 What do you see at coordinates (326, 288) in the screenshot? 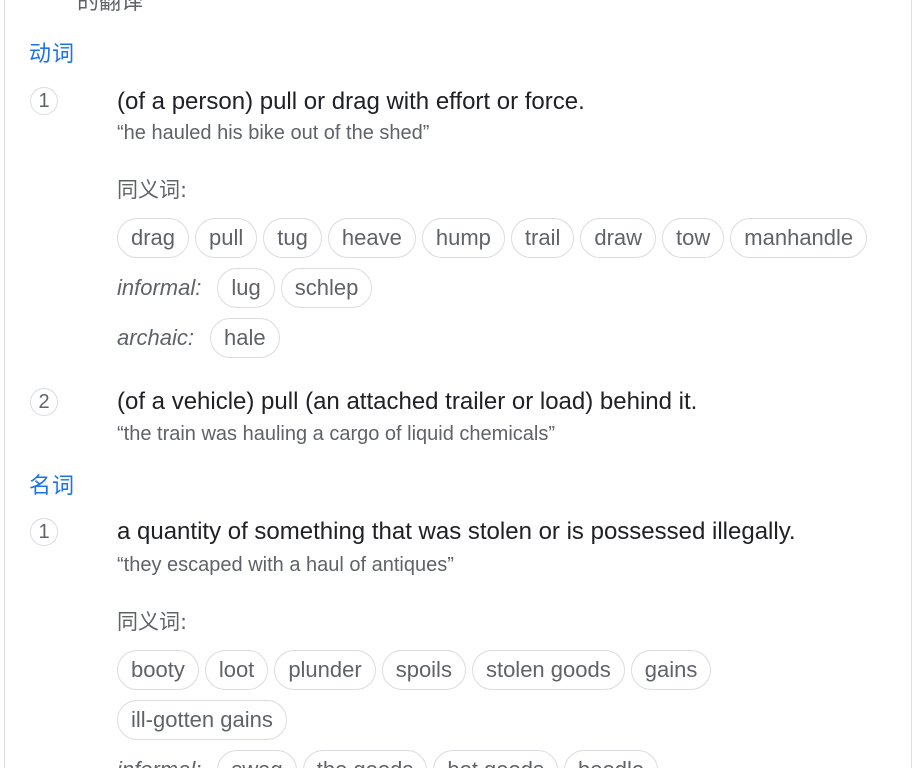
I see `synonym-chip: schlep` at bounding box center [326, 288].